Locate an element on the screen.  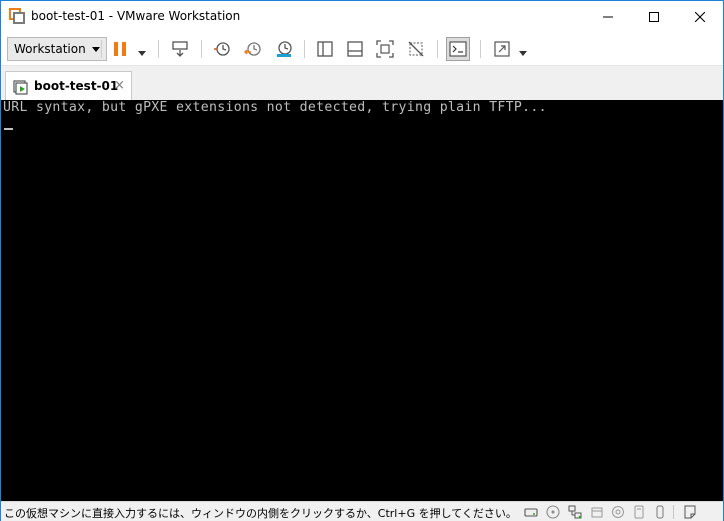
snapshot-manager-icon is located at coordinates (284, 49).